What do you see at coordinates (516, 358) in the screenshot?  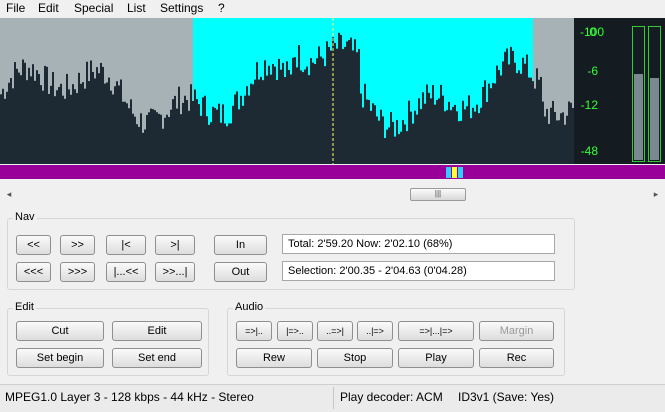 I see `rec-button: Rec` at bounding box center [516, 358].